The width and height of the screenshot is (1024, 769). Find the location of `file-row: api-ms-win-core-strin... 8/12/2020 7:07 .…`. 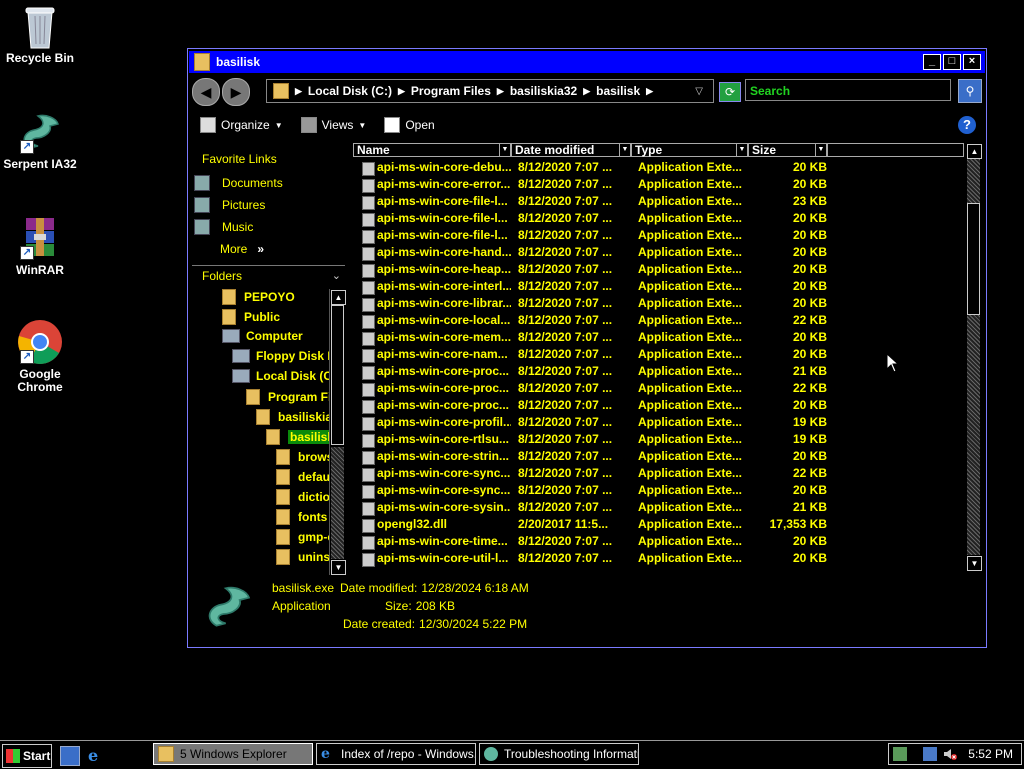

file-row: api-ms-win-core-strin... 8/12/2020 7:07 .… is located at coordinates (659, 457).